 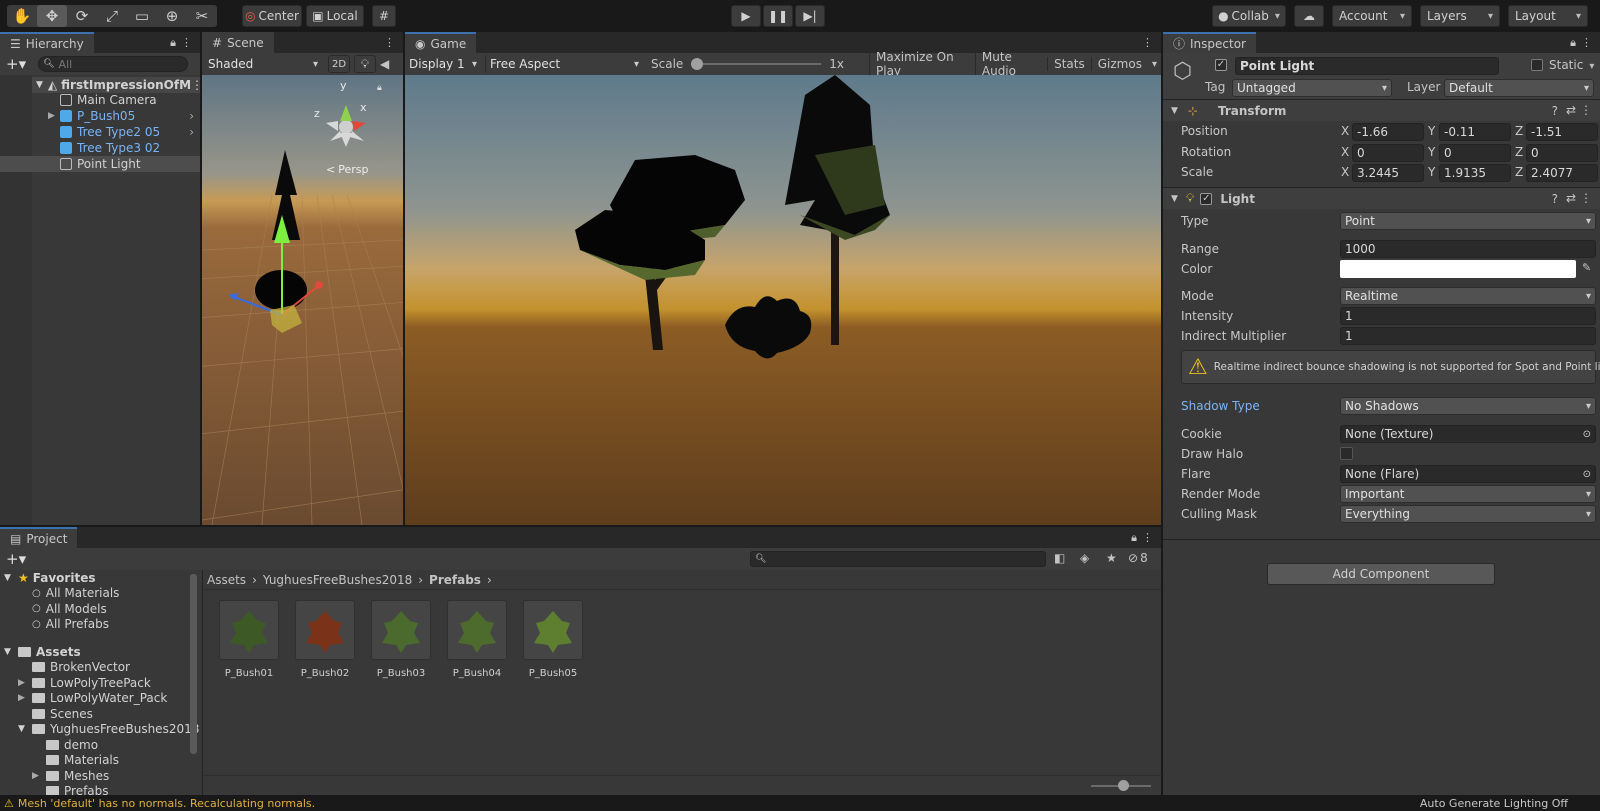 What do you see at coordinates (1475, 153) in the screenshot?
I see `rotation-y-field: 0` at bounding box center [1475, 153].